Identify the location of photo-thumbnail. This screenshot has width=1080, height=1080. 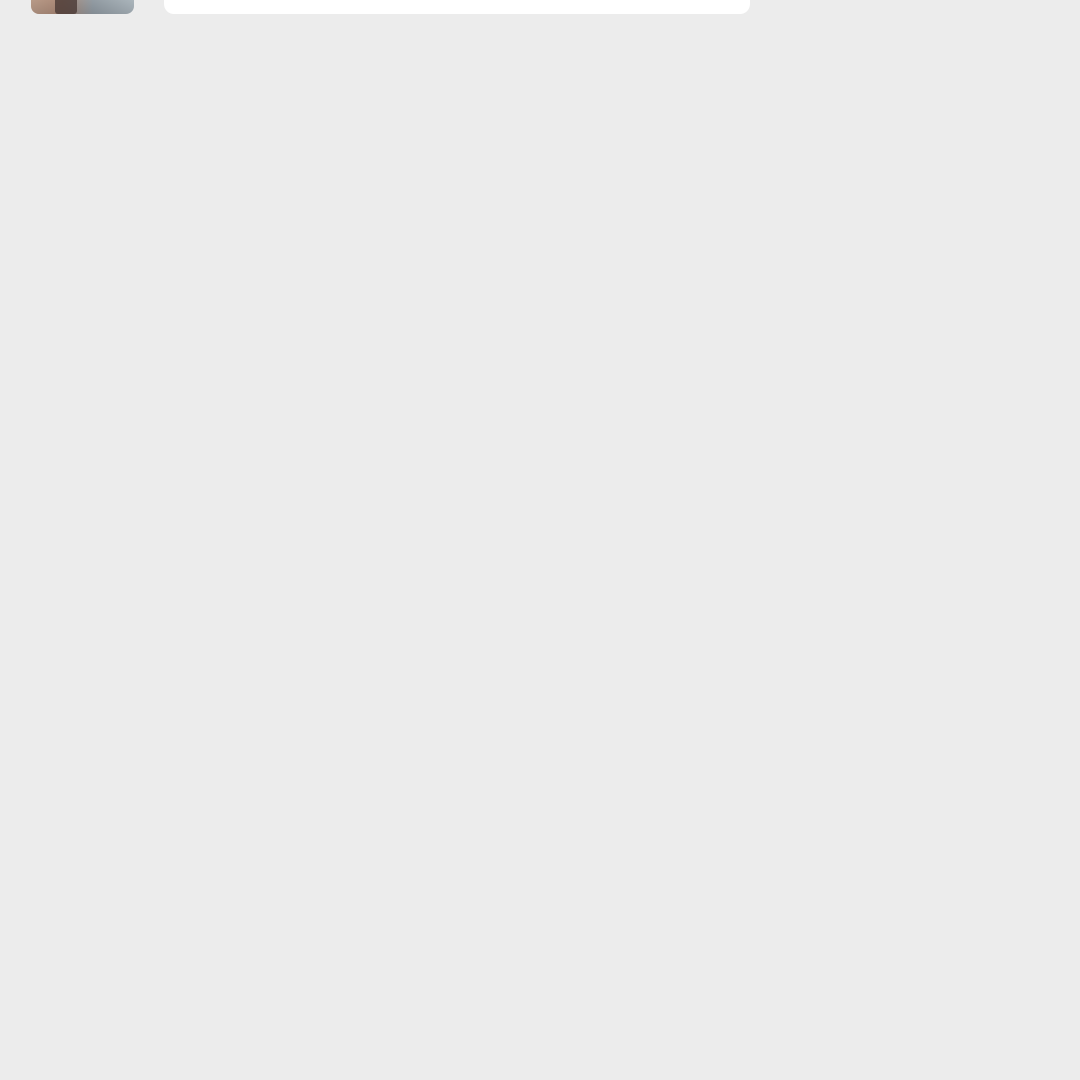
(82, 7).